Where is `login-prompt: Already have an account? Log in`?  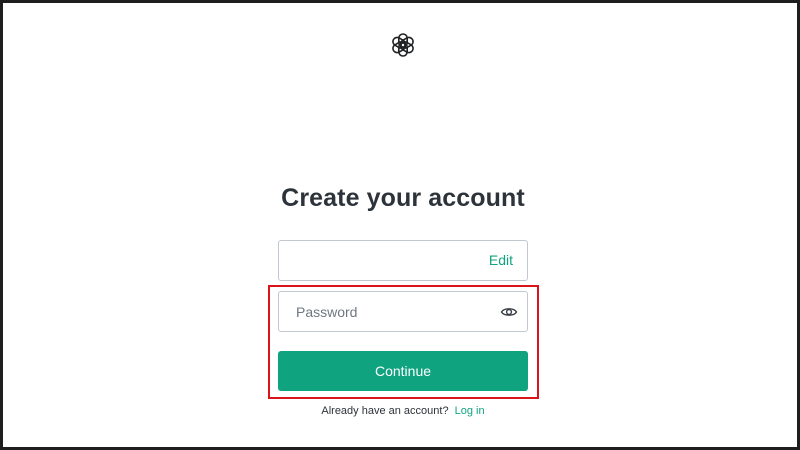 login-prompt: Already have an account? Log in is located at coordinates (401, 411).